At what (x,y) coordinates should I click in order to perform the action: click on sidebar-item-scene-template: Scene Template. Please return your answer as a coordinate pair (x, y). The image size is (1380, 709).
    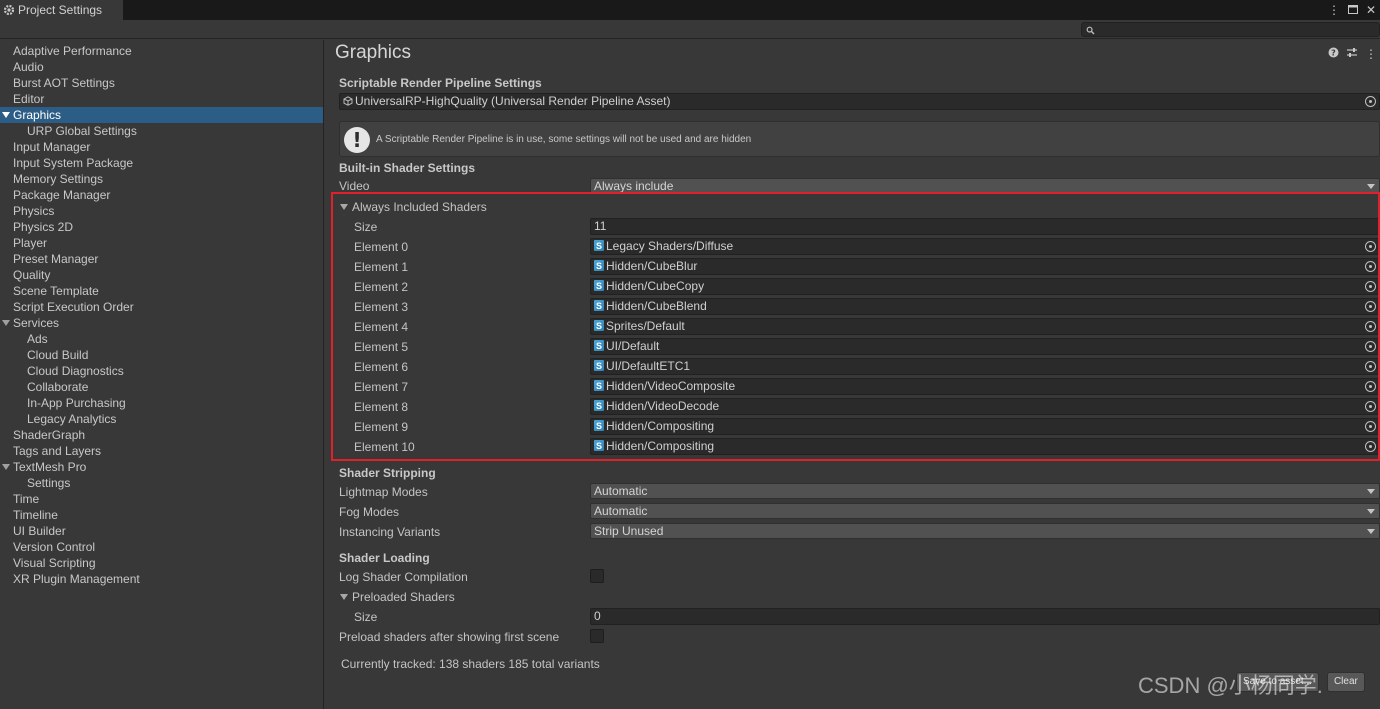
    Looking at the image, I should click on (161, 291).